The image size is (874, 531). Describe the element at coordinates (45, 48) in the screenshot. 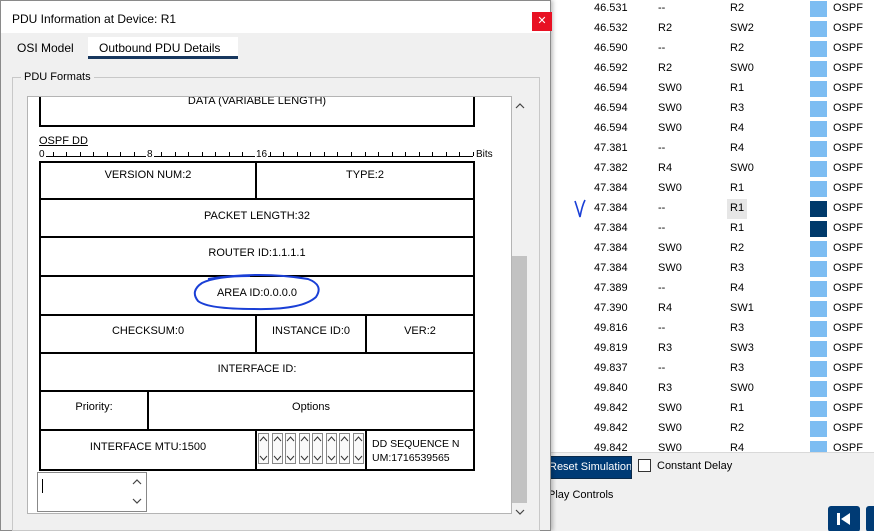

I see `tab-osi-model: OSI Model` at that location.